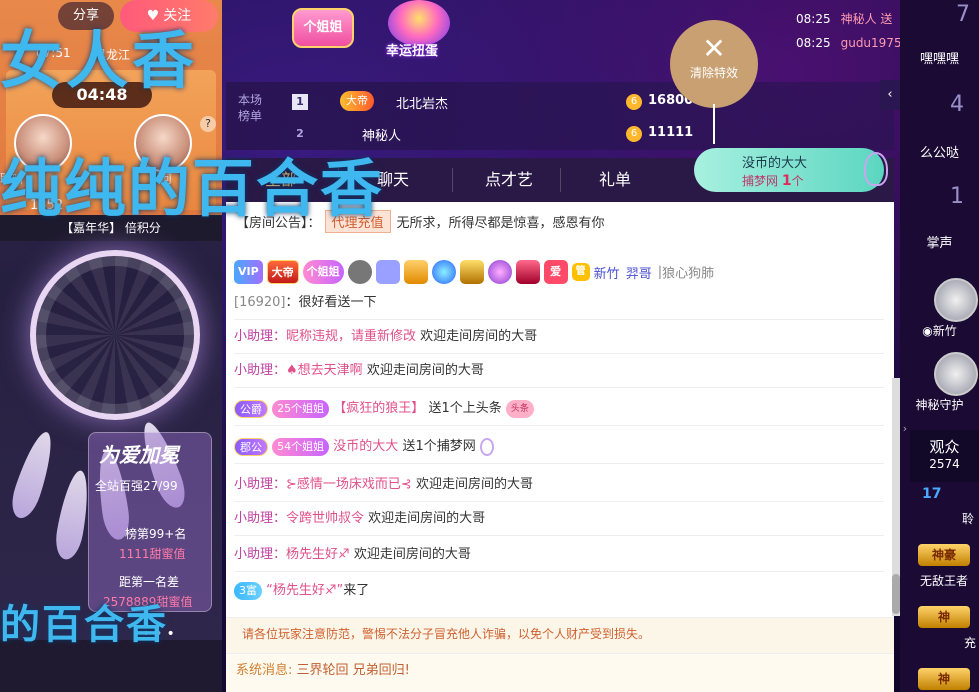  I want to click on star-icon, so click(387, 272).